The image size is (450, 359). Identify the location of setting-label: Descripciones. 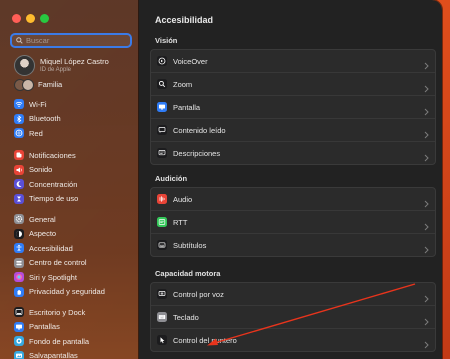
(197, 153).